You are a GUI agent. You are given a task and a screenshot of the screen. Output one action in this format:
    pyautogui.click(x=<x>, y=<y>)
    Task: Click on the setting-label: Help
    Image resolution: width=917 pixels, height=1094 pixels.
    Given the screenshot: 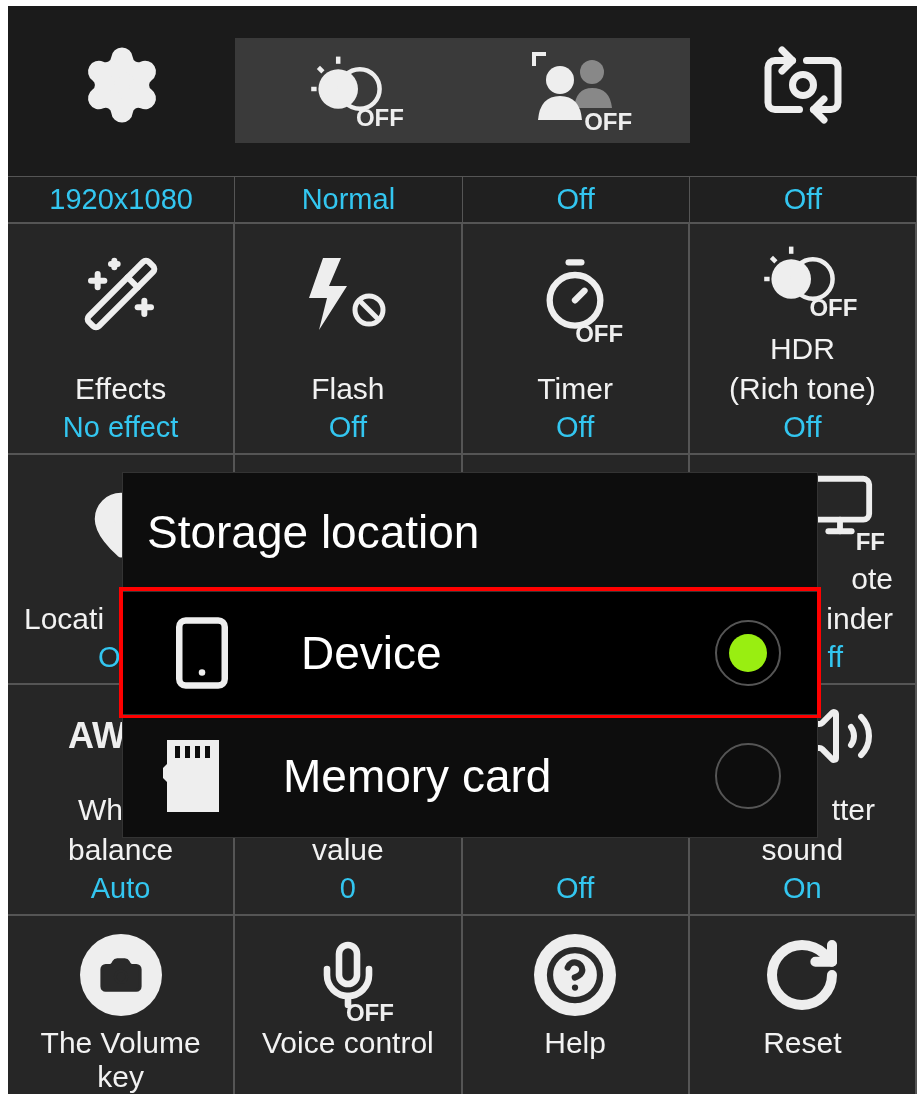 What is the action you would take?
    pyautogui.click(x=575, y=1043)
    